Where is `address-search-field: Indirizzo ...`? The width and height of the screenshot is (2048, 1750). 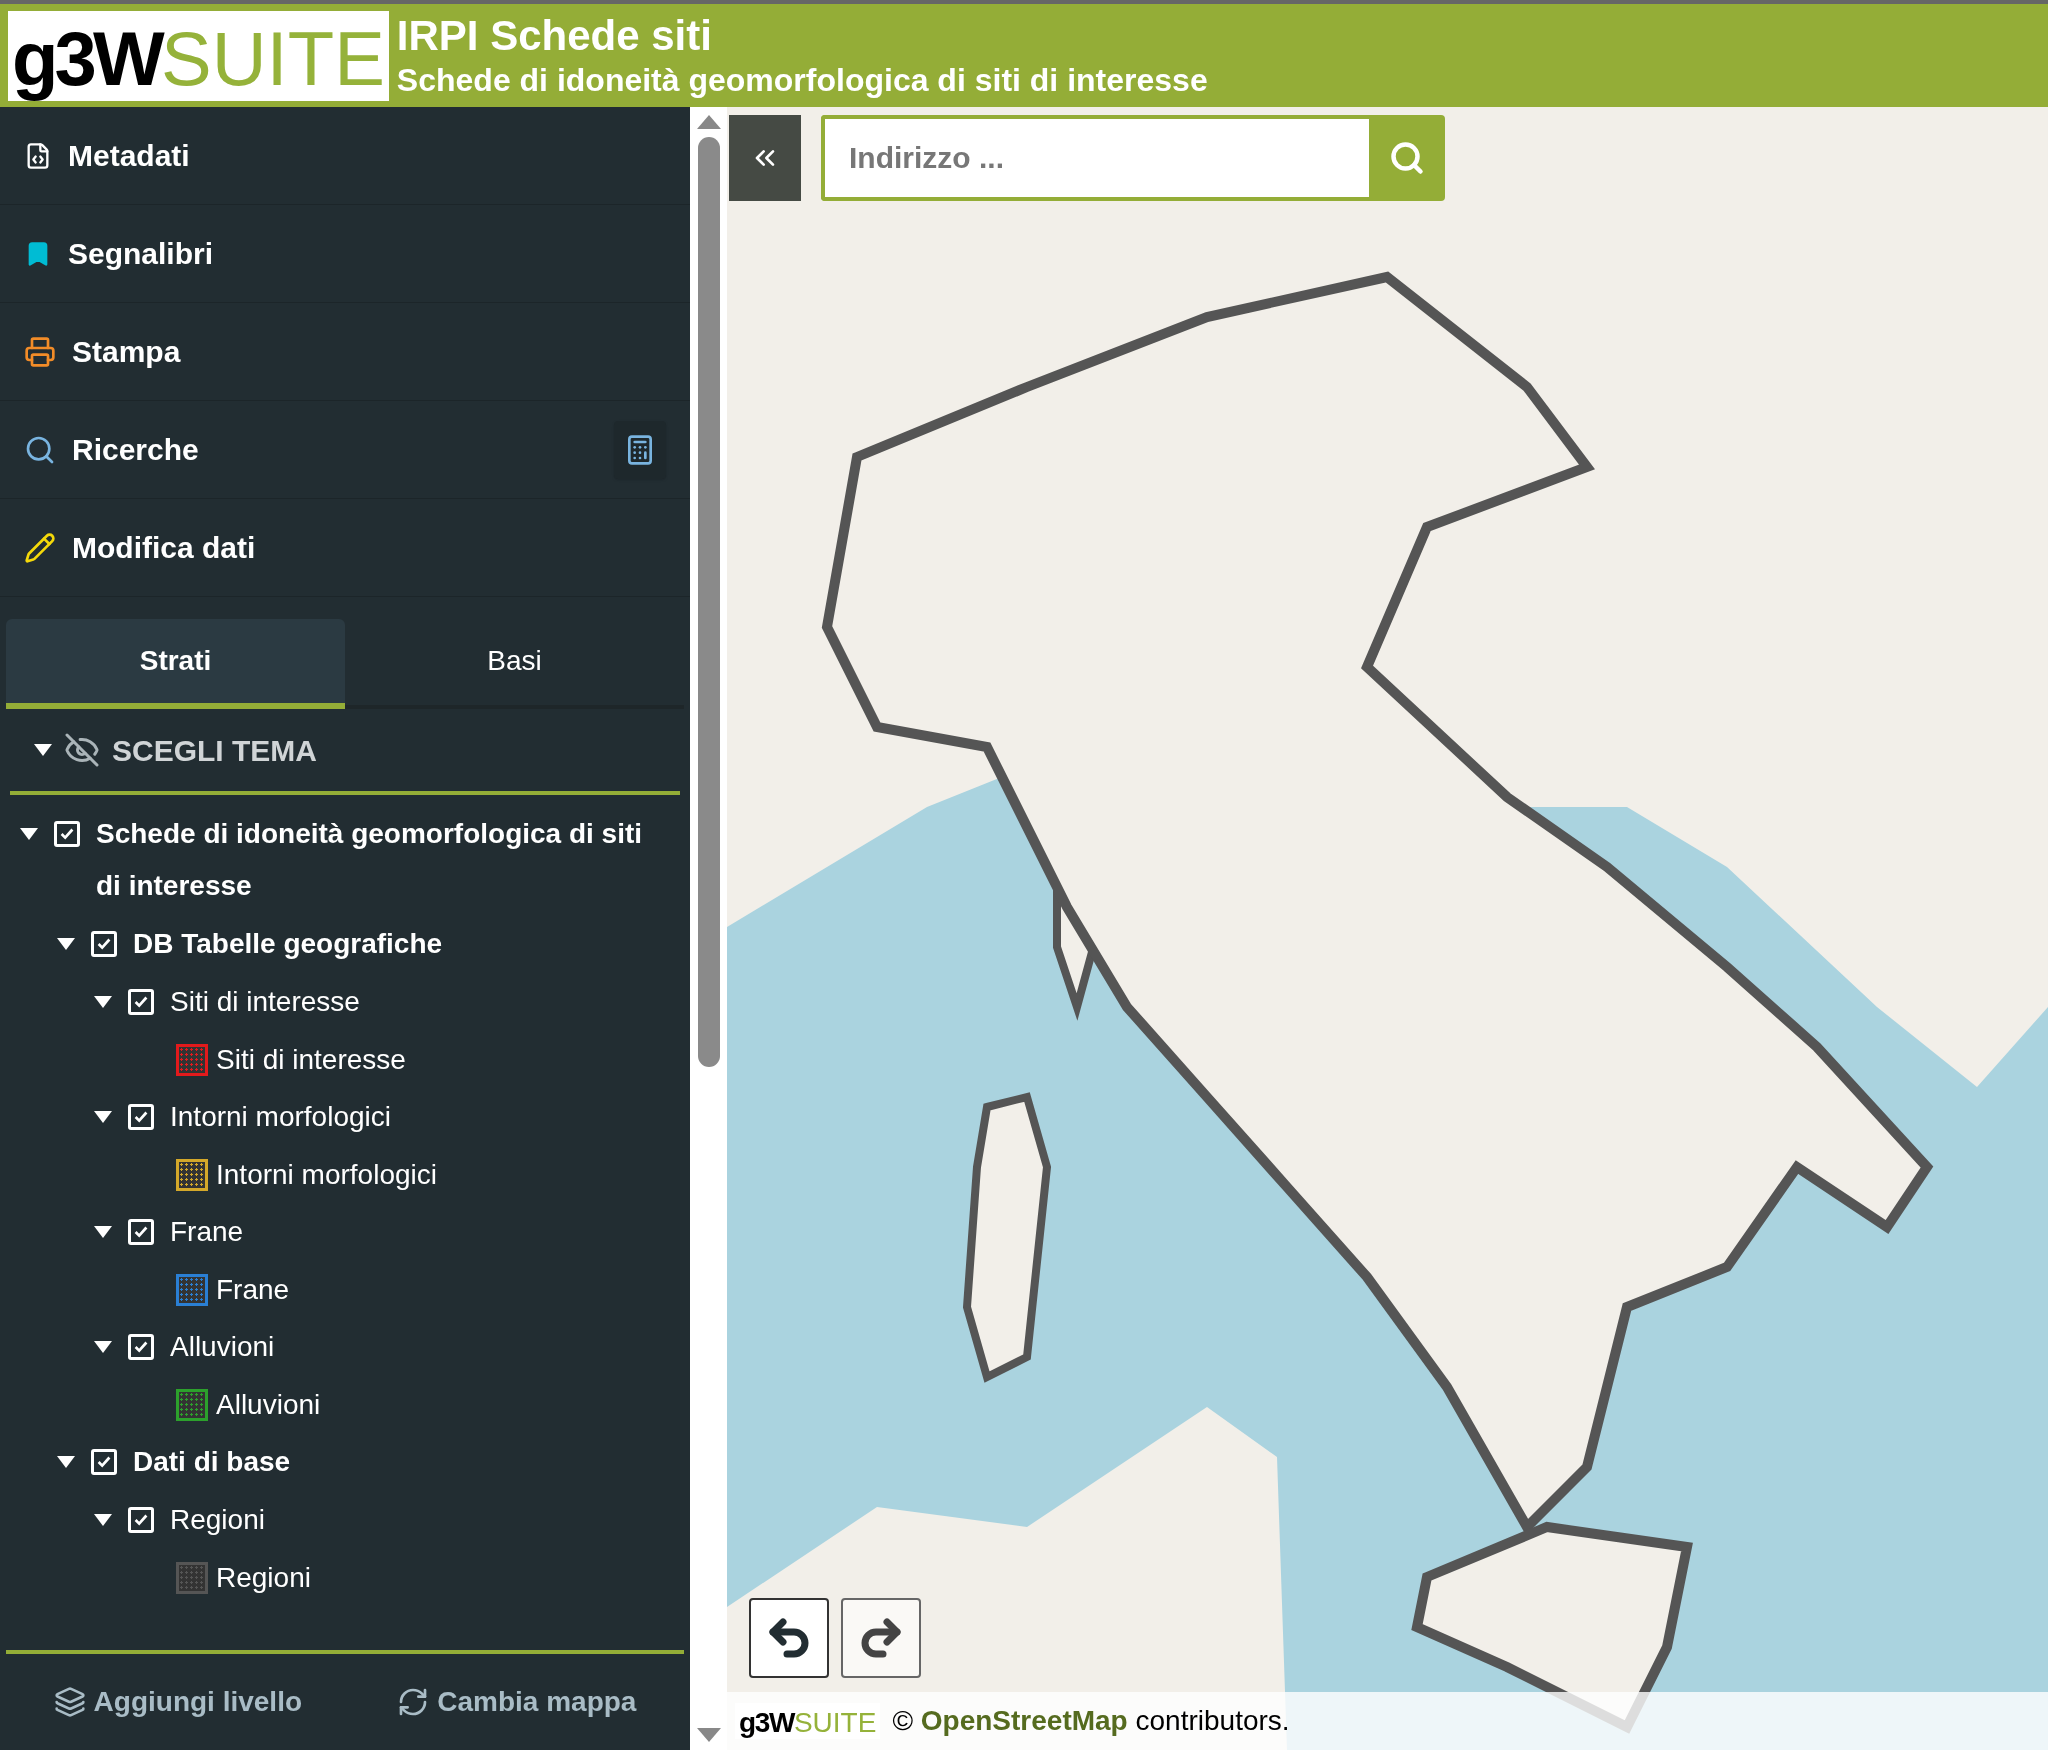 address-search-field: Indirizzo ... is located at coordinates (1095, 158).